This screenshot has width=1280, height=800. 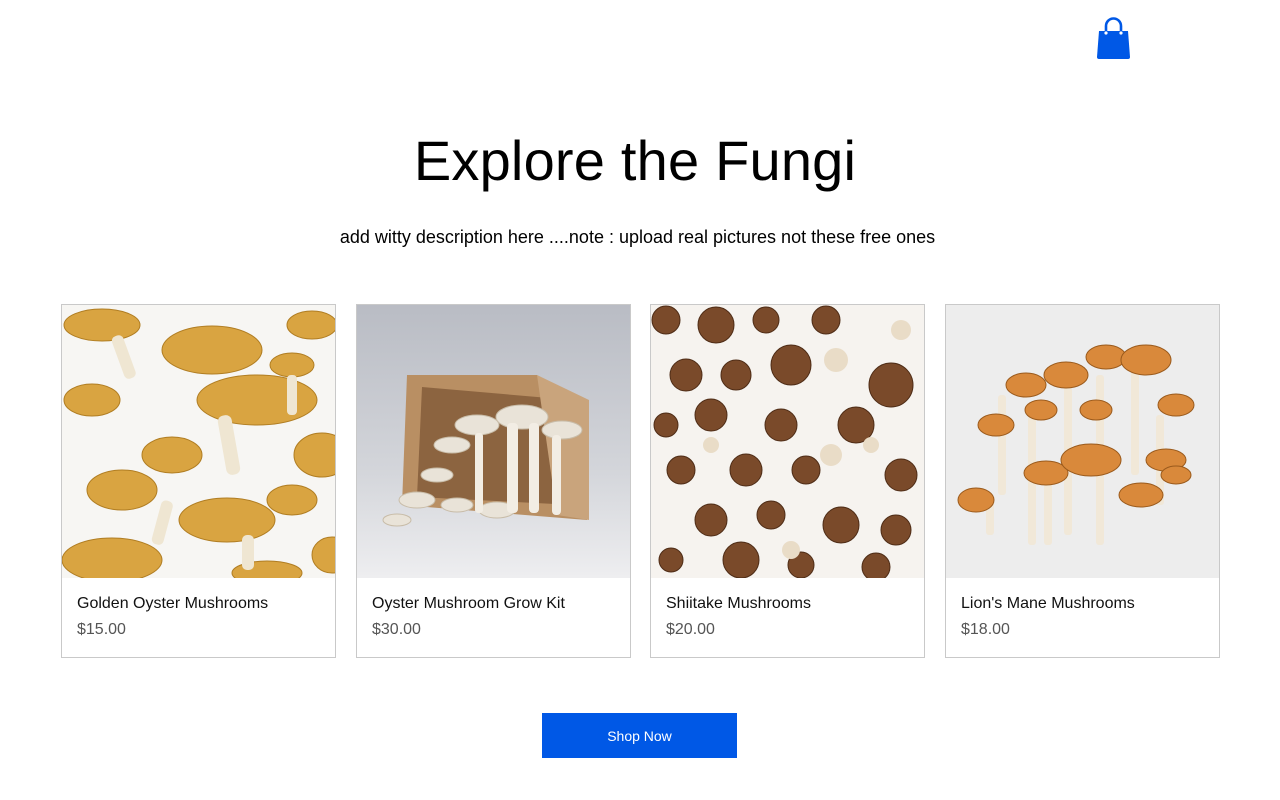 What do you see at coordinates (985, 629) in the screenshot?
I see `product-price: $18.00` at bounding box center [985, 629].